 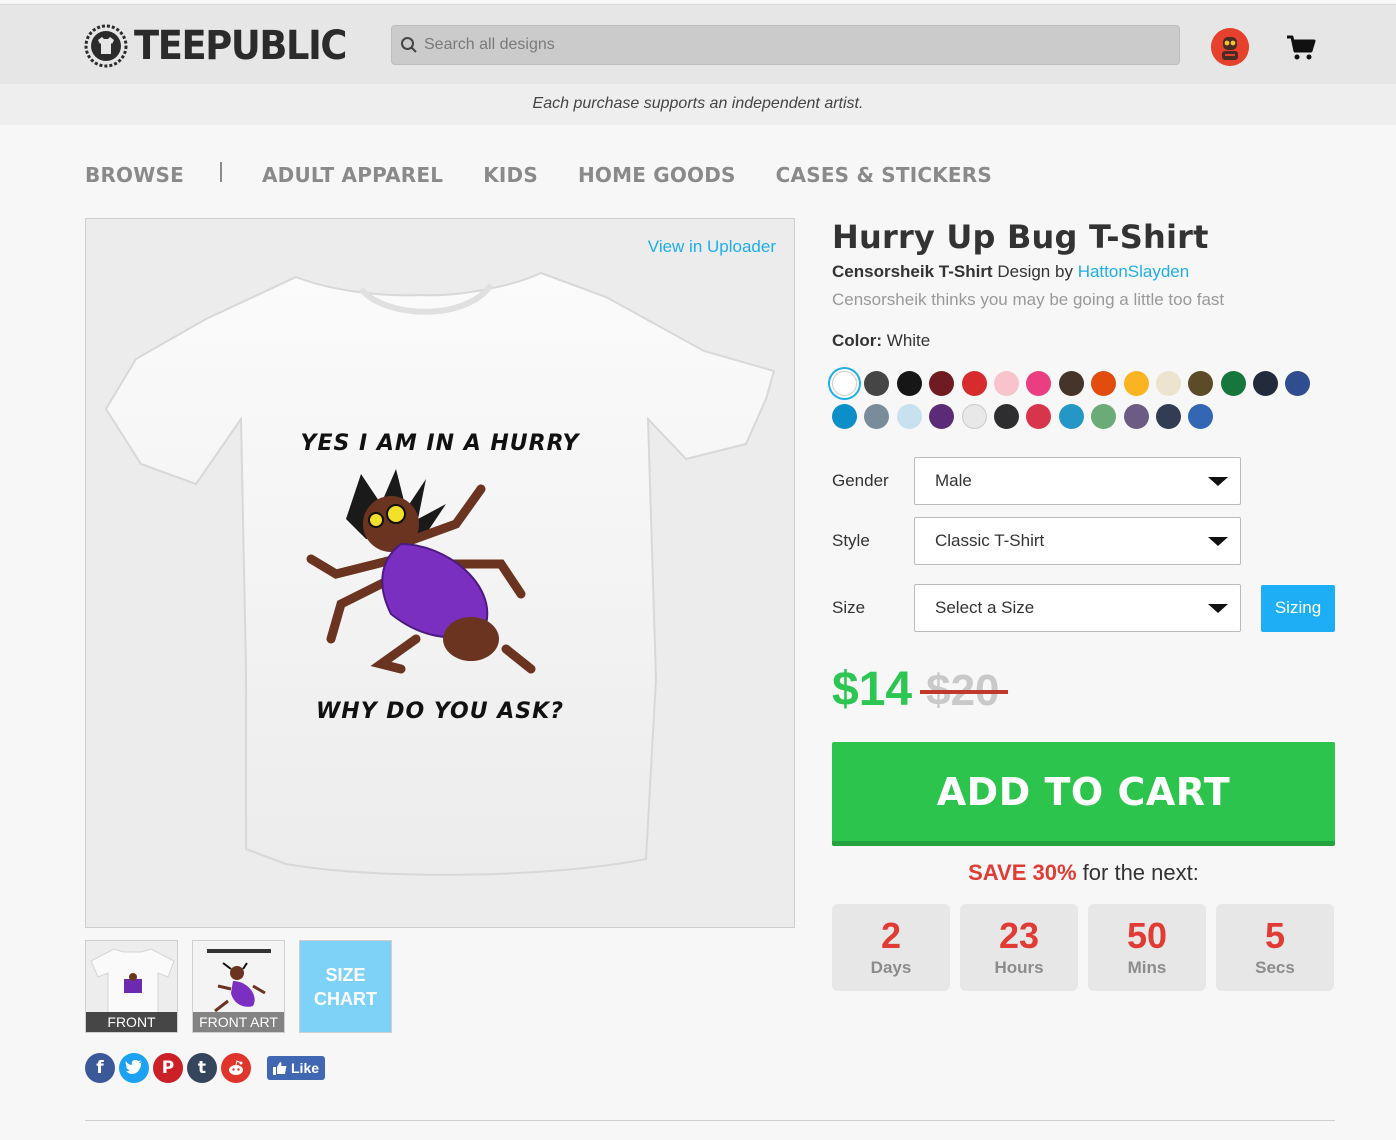 I want to click on twitter-icon, so click(x=134, y=1068).